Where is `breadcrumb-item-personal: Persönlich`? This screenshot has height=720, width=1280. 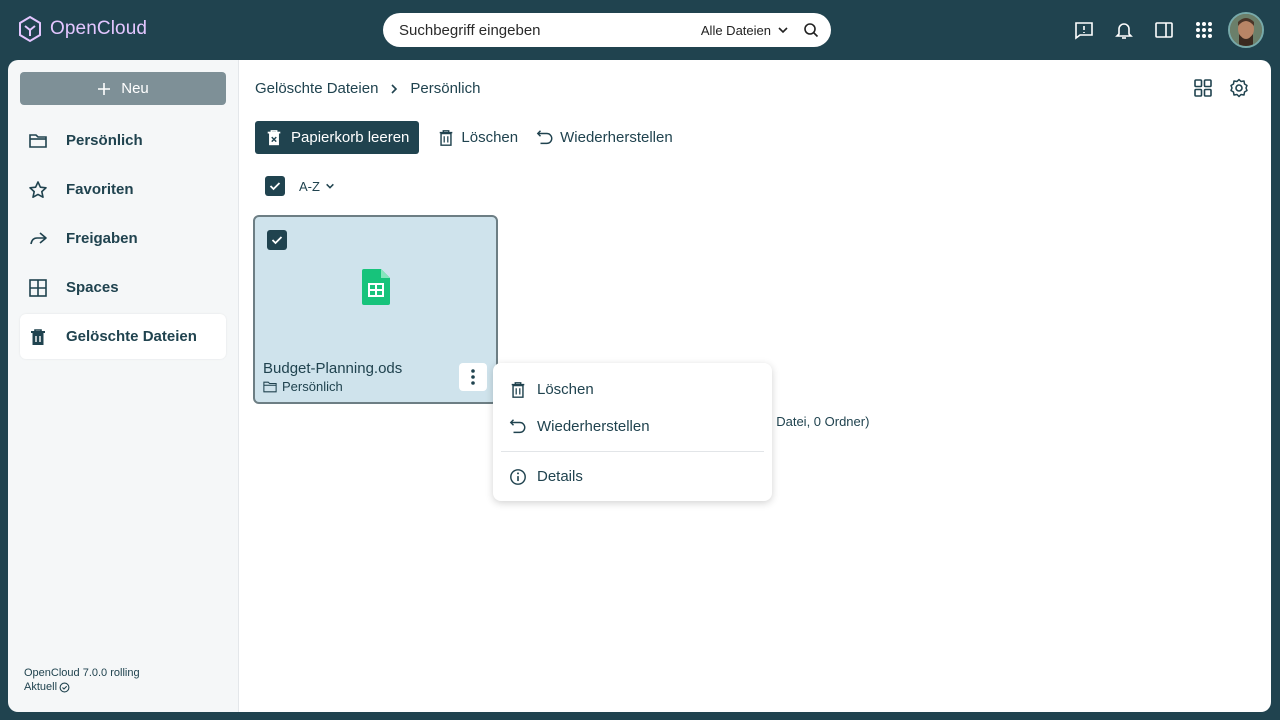 breadcrumb-item-personal: Persönlich is located at coordinates (445, 88).